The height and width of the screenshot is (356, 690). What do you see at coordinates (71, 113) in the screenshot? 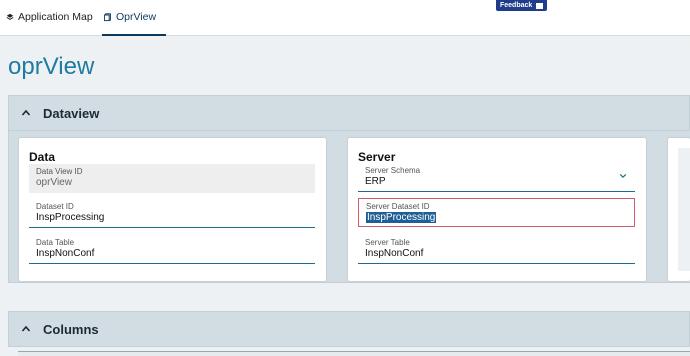
I see `section-title: Dataview` at bounding box center [71, 113].